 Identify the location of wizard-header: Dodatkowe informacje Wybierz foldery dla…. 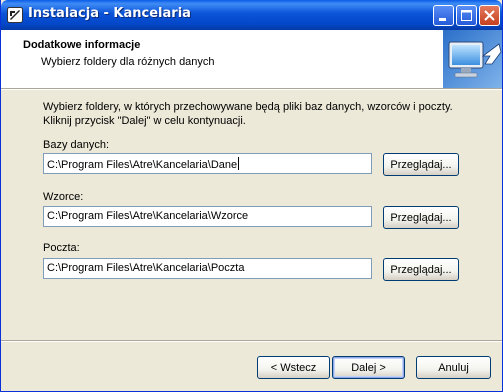
(251, 59).